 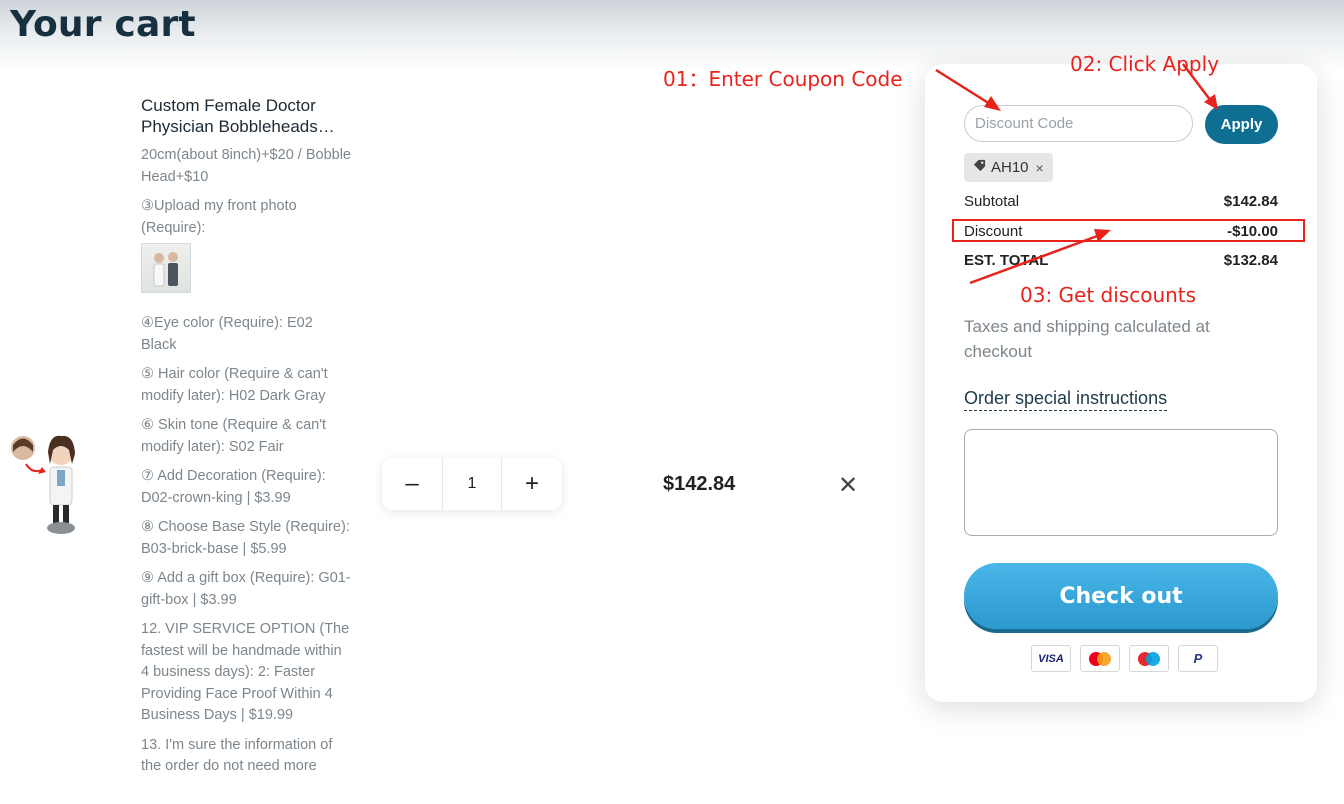 I want to click on remove-coupon-button: ×, so click(x=1040, y=168).